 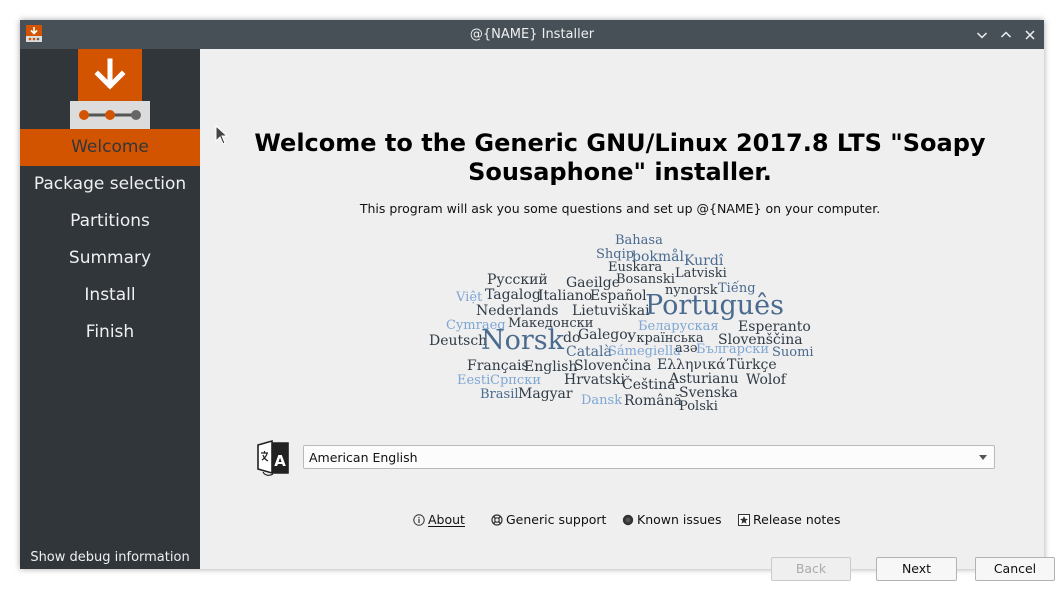 What do you see at coordinates (714, 305) in the screenshot?
I see `cloud-word: Português` at bounding box center [714, 305].